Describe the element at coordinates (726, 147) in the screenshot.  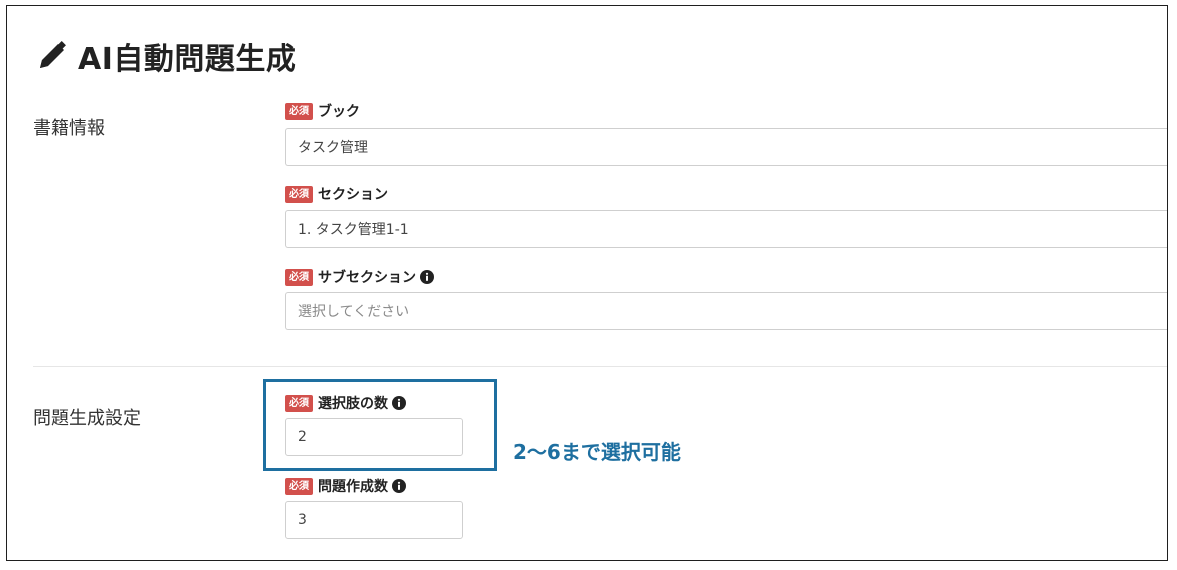
I see `book-select: タスク管理` at that location.